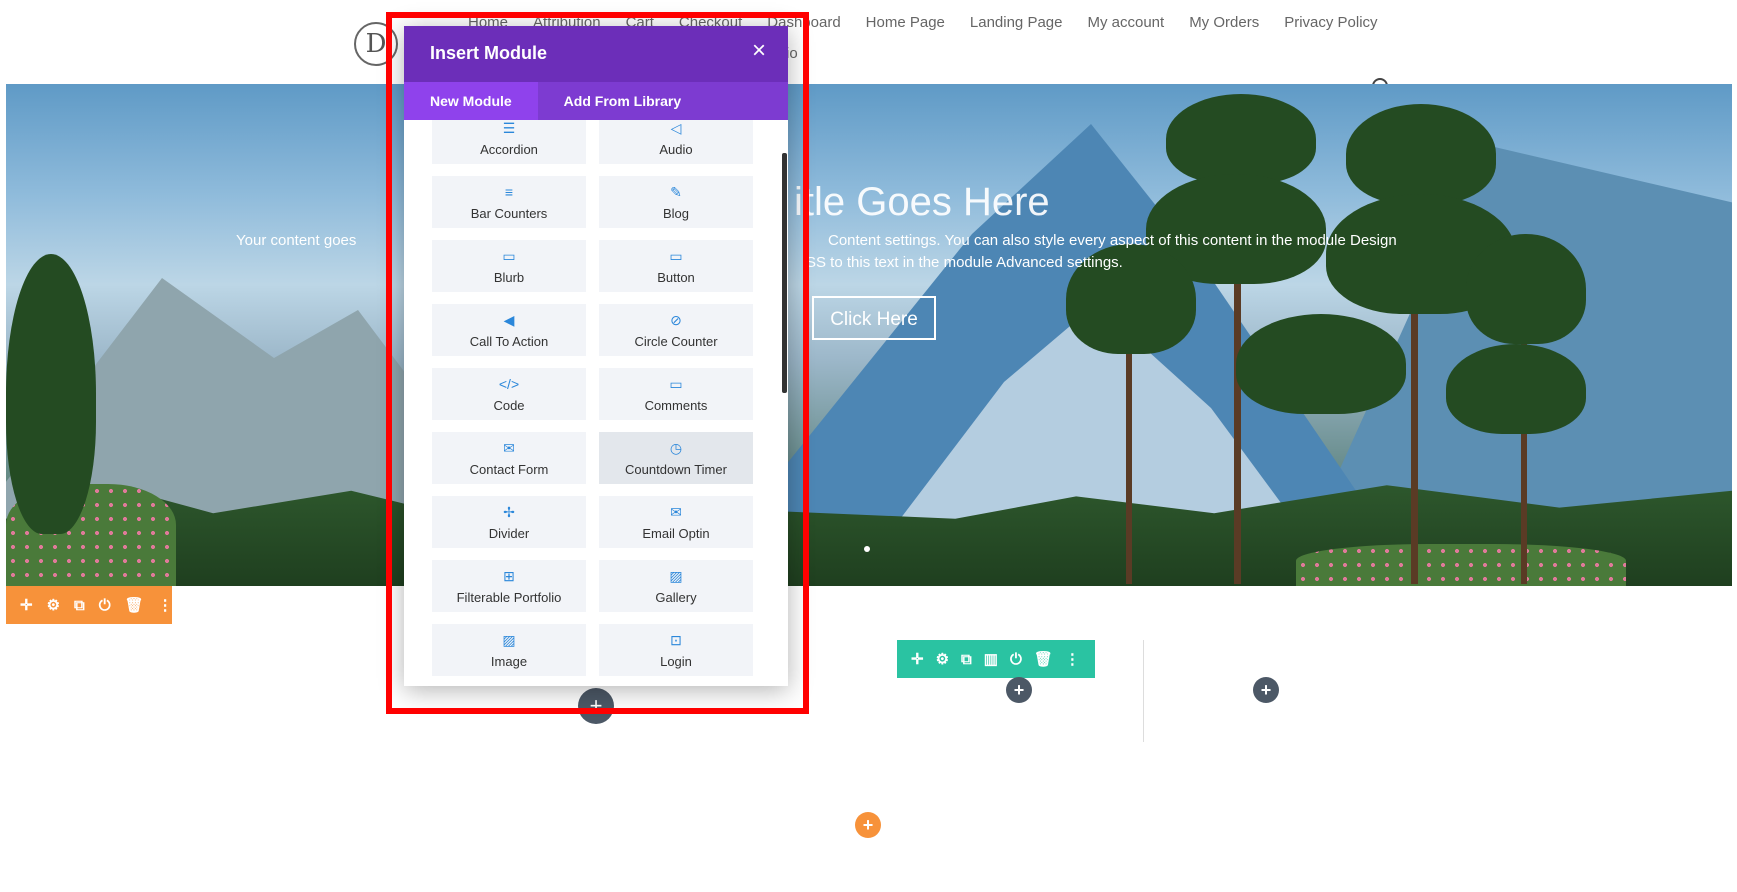 The width and height of the screenshot is (1737, 892). What do you see at coordinates (905, 22) in the screenshot?
I see `nav-item-home-page: Home Page` at bounding box center [905, 22].